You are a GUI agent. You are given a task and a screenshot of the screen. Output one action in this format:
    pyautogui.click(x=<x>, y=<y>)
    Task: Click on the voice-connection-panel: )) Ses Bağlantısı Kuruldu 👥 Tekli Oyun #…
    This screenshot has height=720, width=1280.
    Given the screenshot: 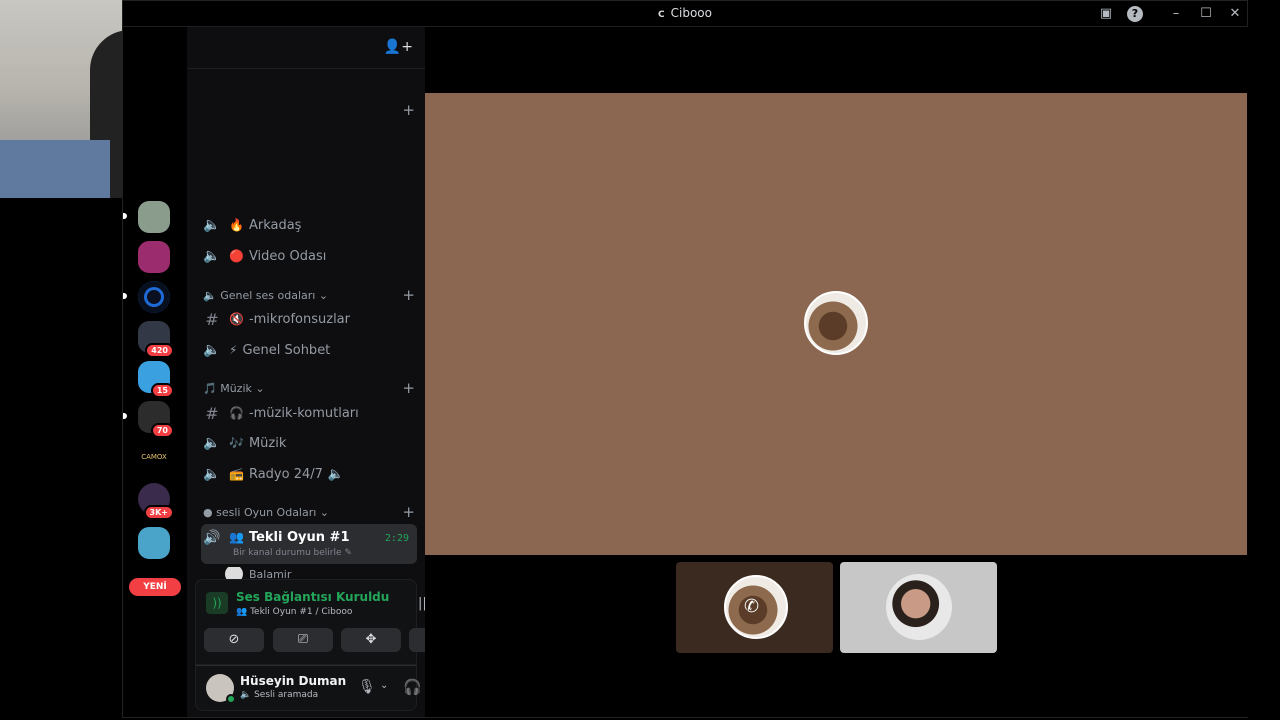 What is the action you would take?
    pyautogui.click(x=332, y=622)
    